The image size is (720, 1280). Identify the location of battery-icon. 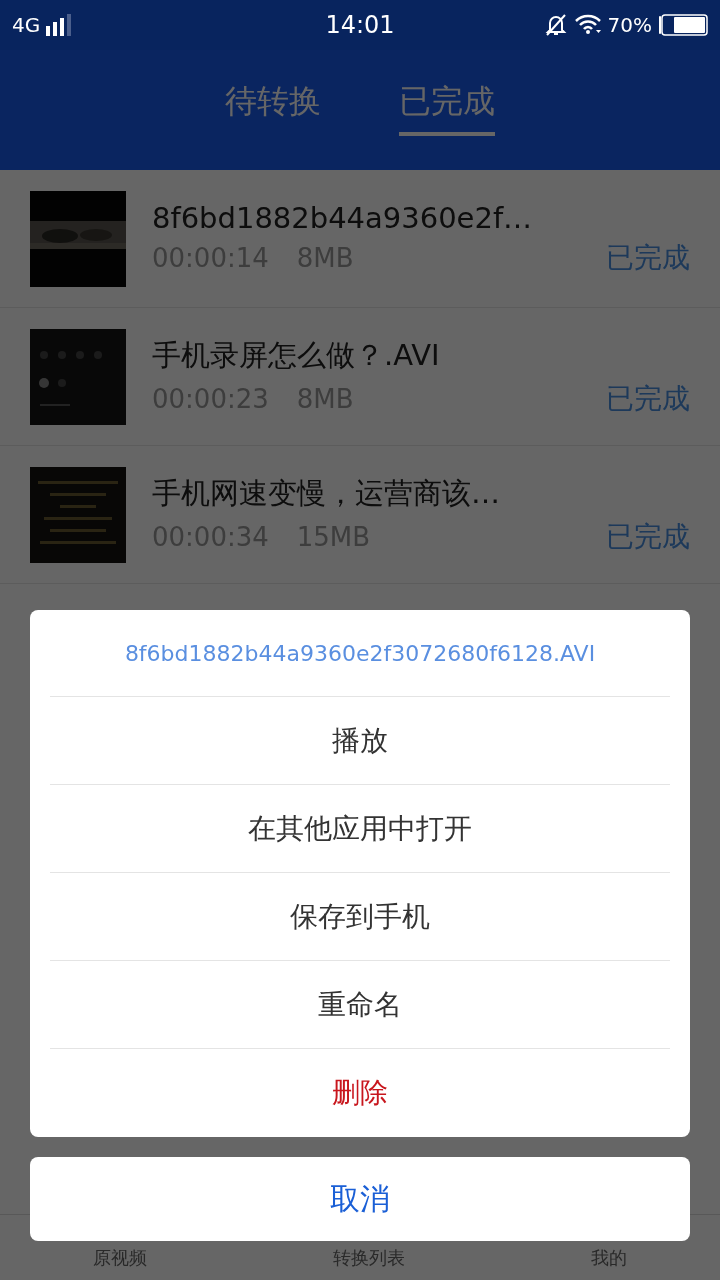
(683, 25).